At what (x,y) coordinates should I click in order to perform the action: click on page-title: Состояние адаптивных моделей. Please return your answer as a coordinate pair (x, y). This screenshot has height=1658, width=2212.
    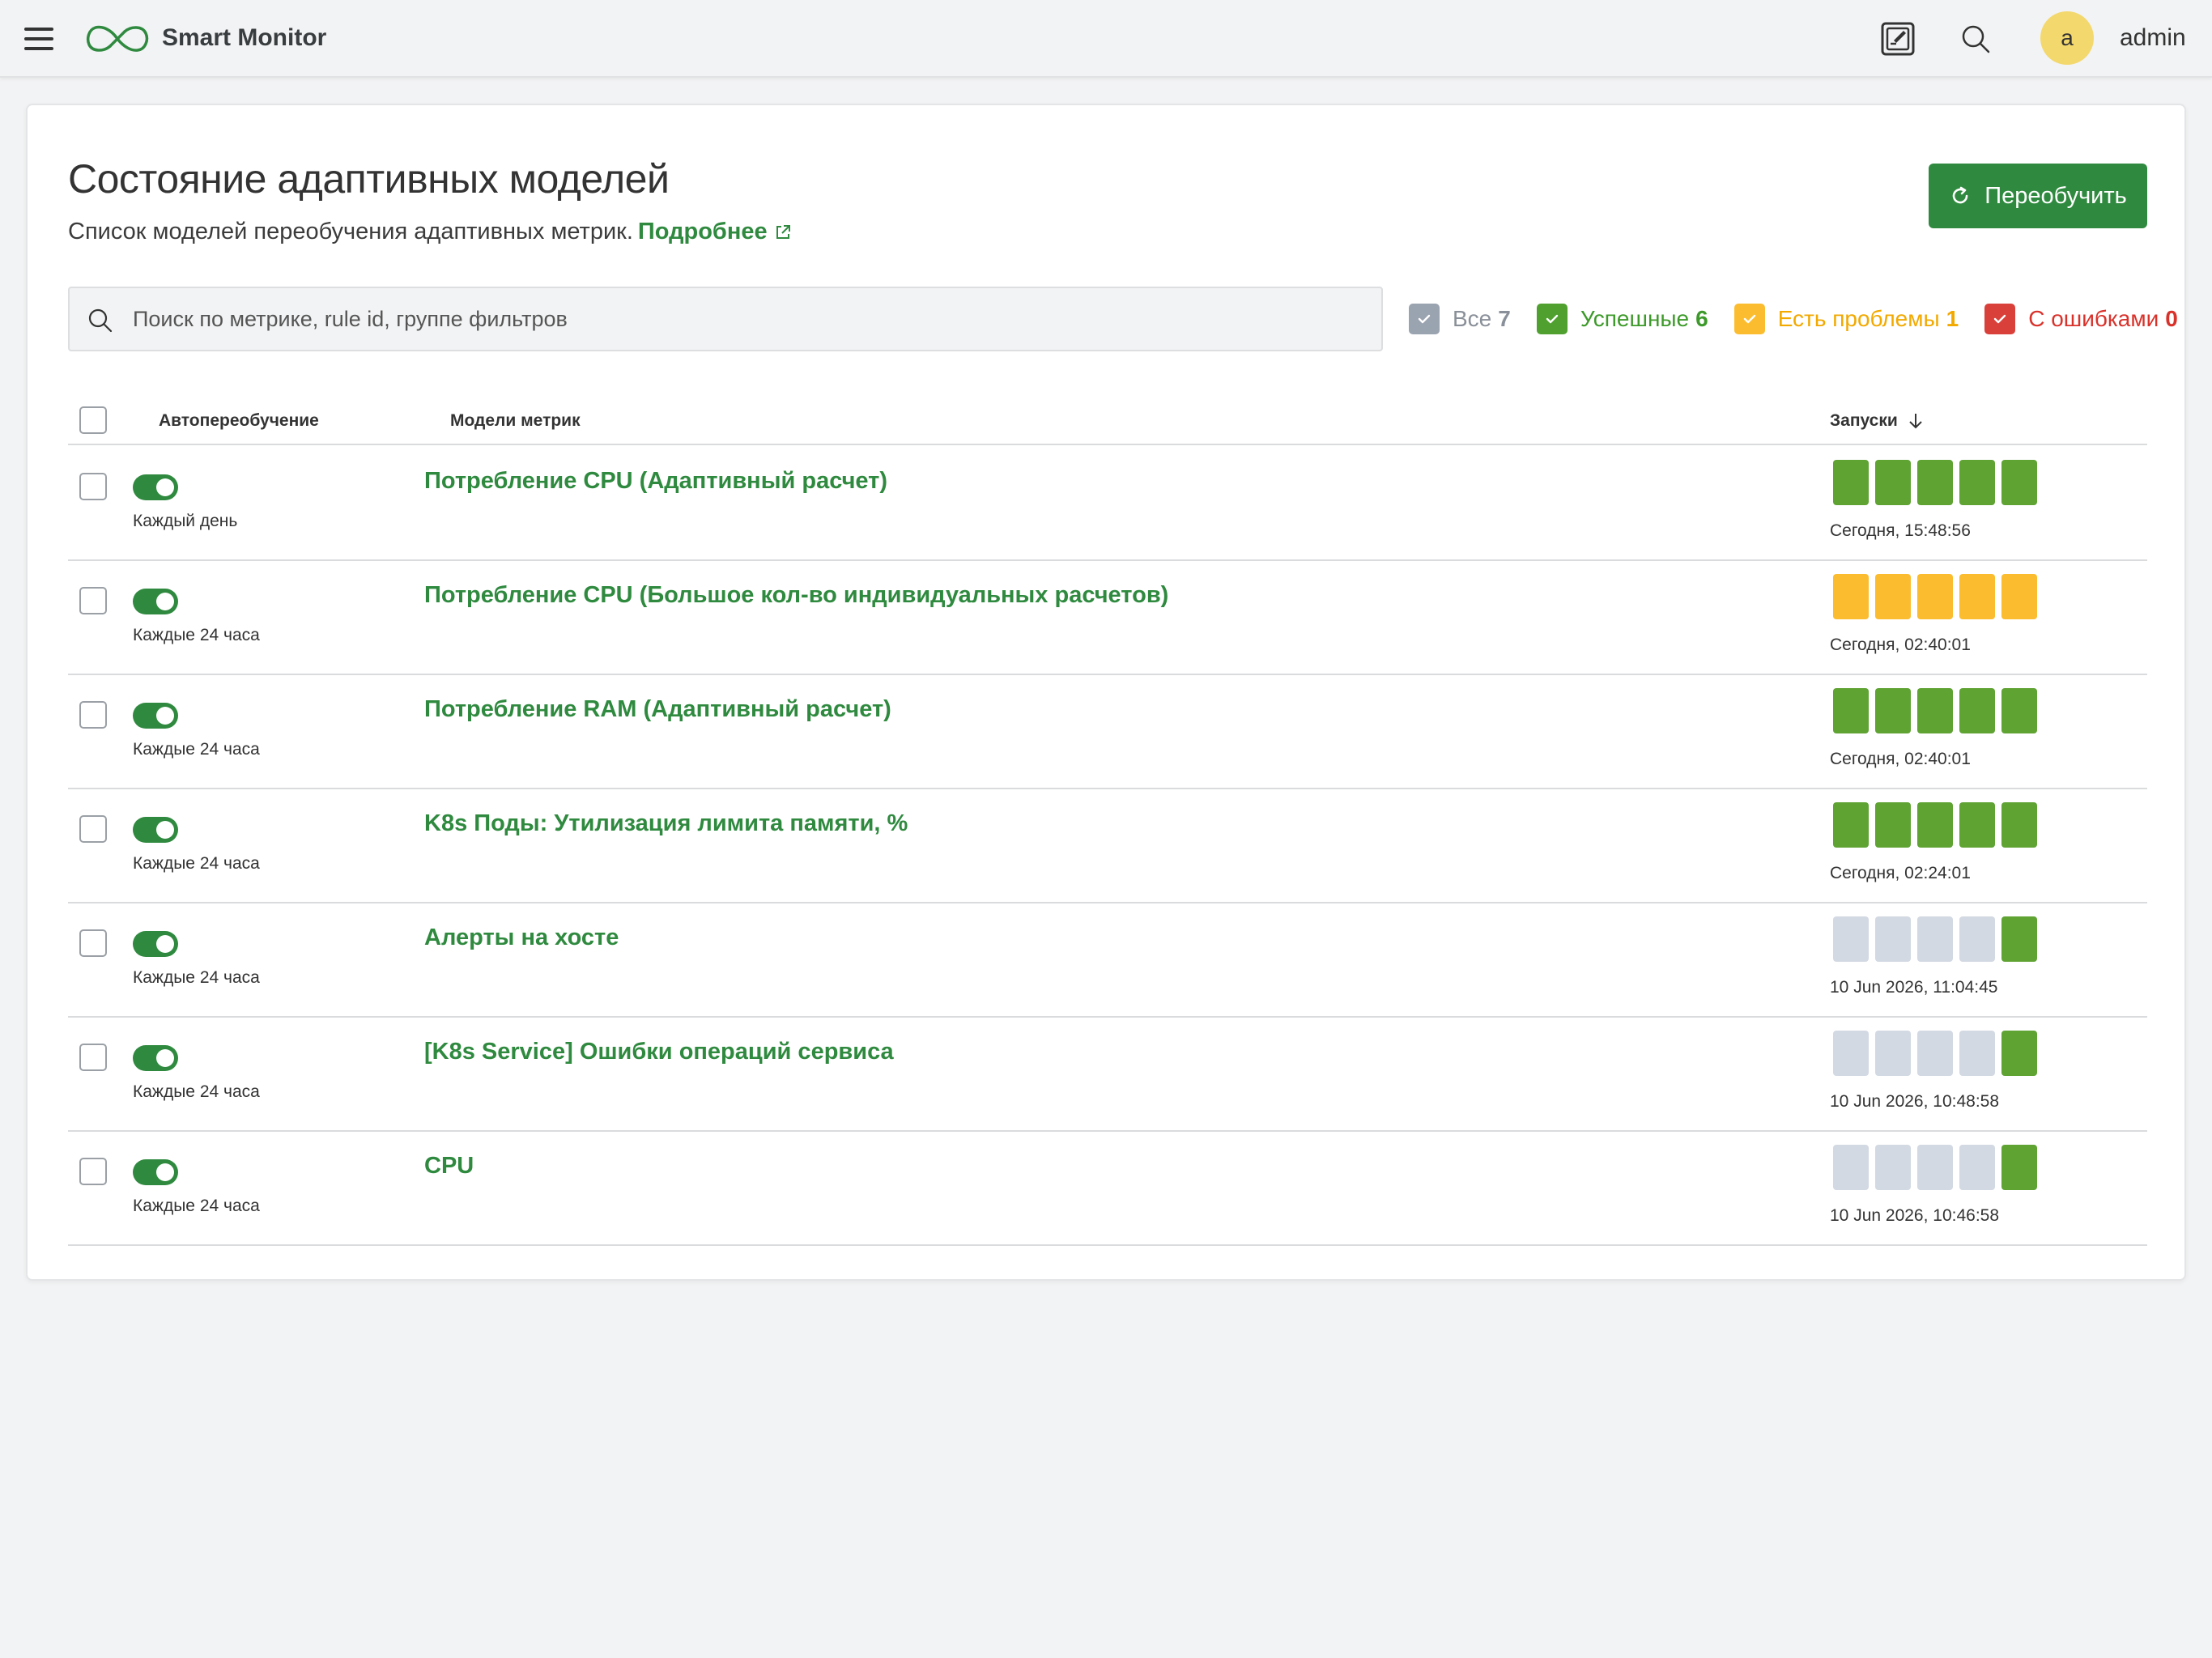
    Looking at the image, I should click on (369, 179).